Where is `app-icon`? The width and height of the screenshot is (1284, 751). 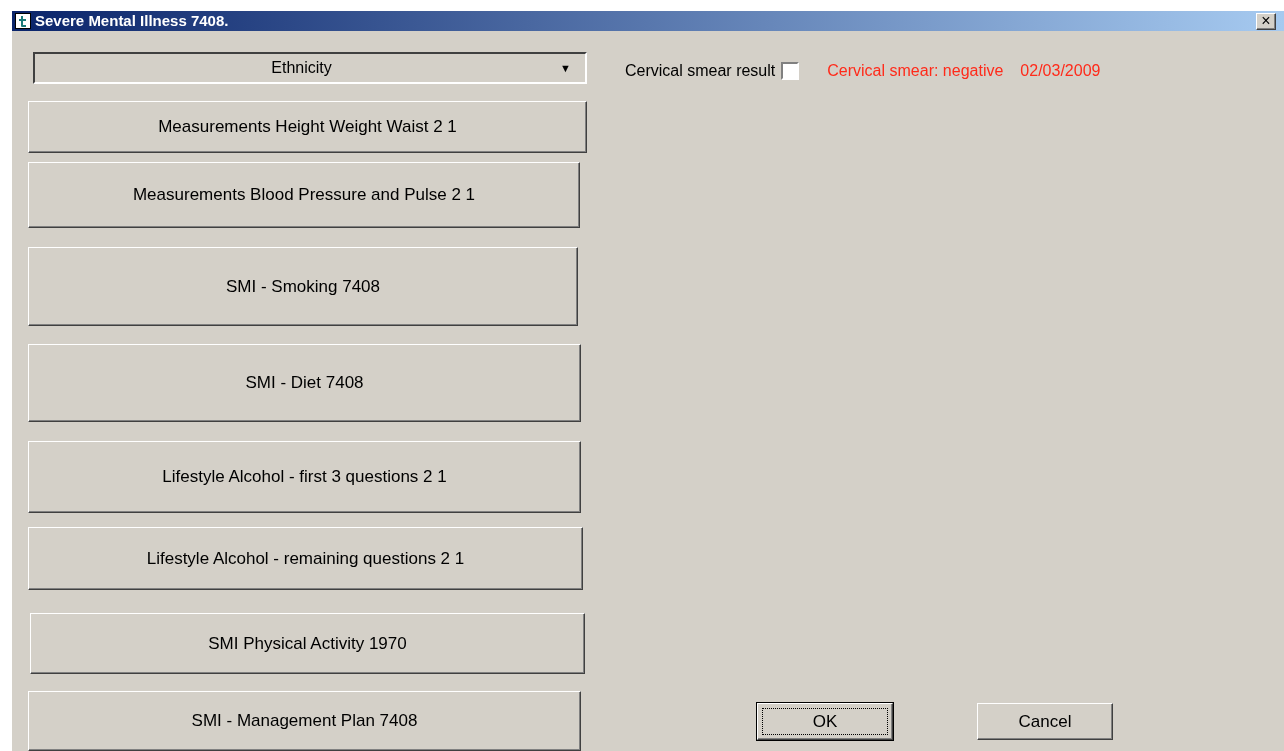
app-icon is located at coordinates (23, 21).